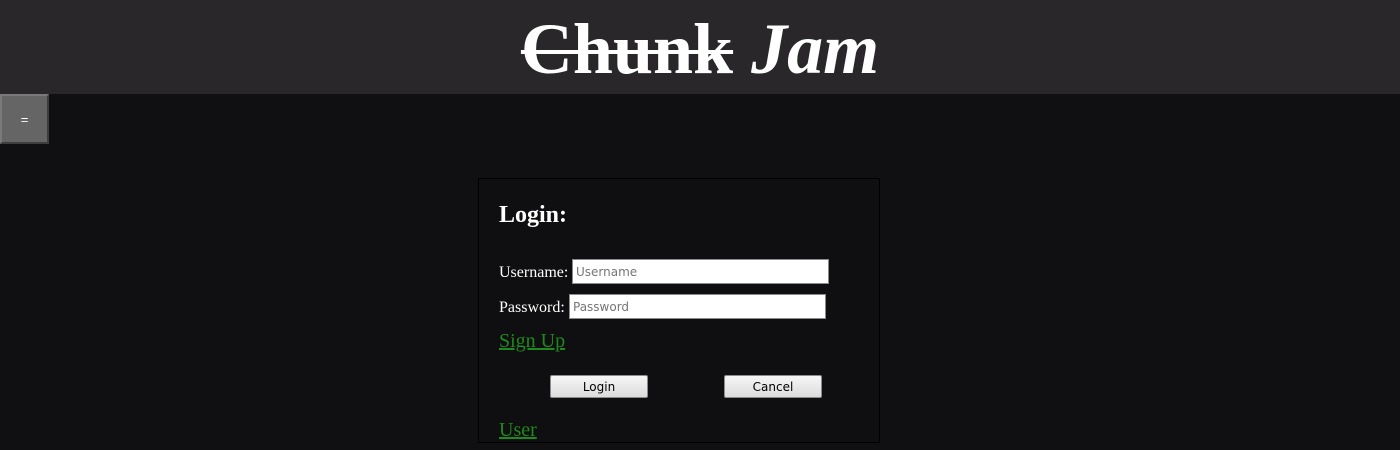 This screenshot has width=1400, height=450. What do you see at coordinates (532, 307) in the screenshot?
I see `password-label: Password:` at bounding box center [532, 307].